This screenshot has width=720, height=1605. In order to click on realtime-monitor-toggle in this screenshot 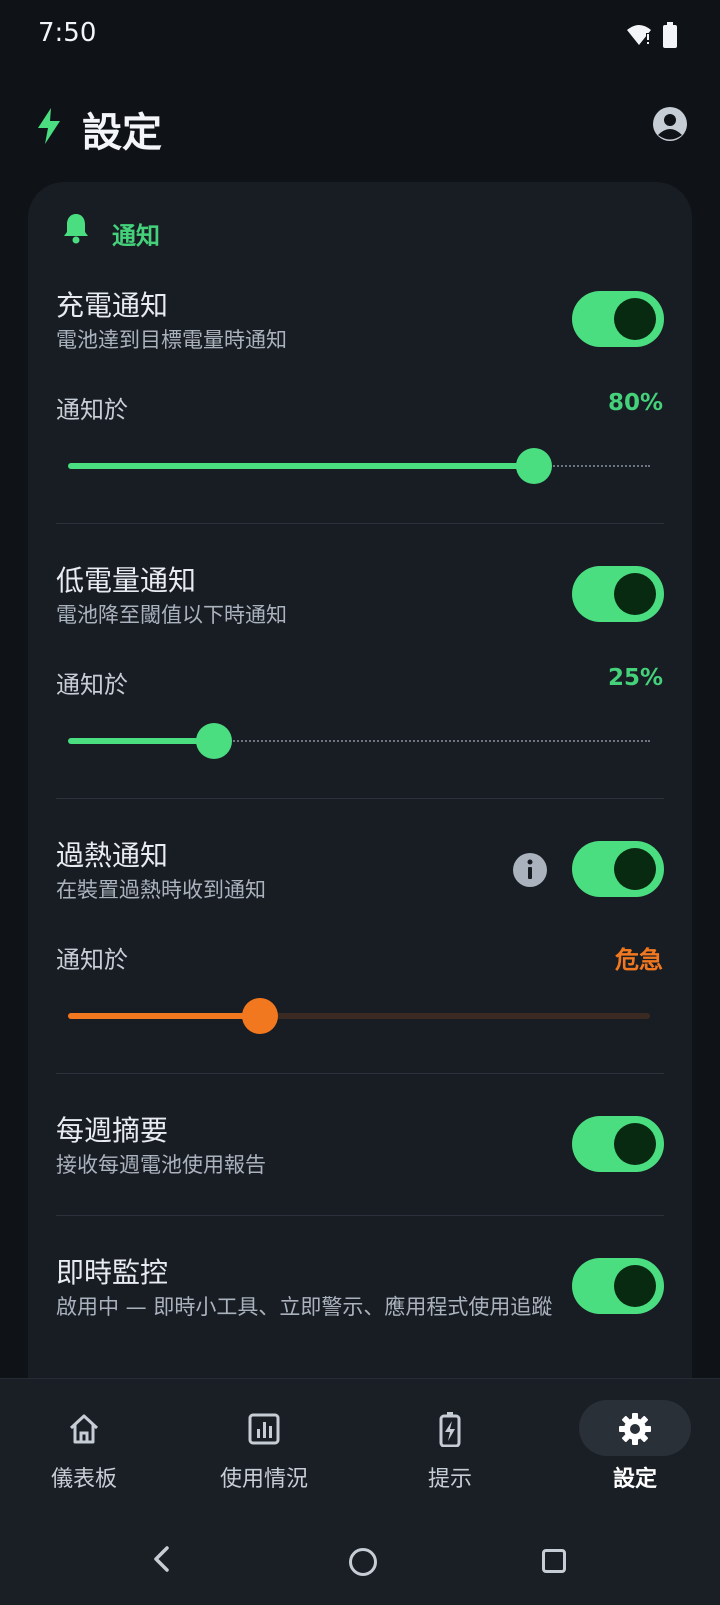, I will do `click(618, 1286)`.